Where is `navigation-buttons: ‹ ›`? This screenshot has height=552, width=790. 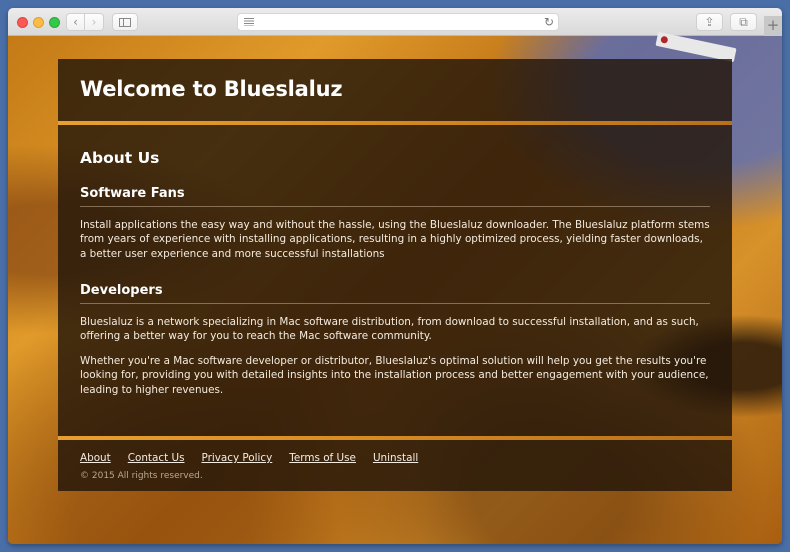
navigation-buttons: ‹ › is located at coordinates (85, 22).